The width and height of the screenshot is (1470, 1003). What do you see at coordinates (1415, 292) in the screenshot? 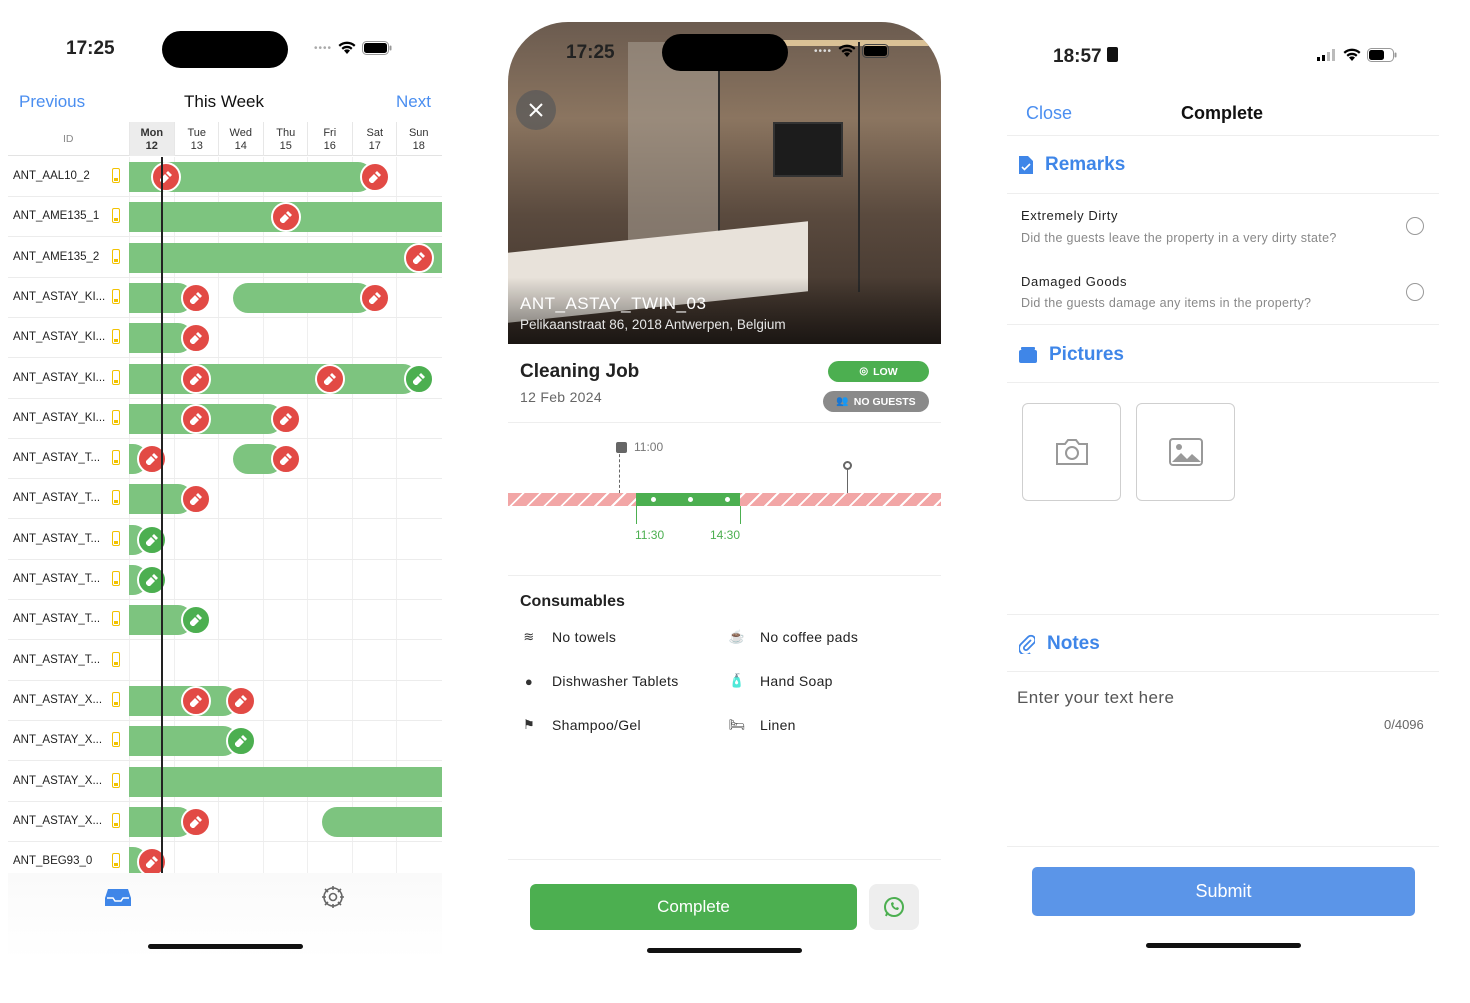
I see `damaged-goods-radio` at bounding box center [1415, 292].